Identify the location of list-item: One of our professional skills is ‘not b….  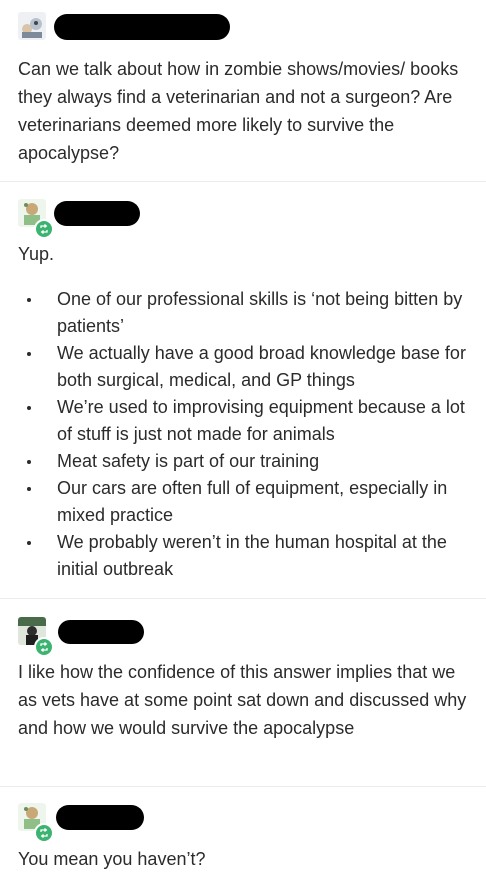
(248, 313).